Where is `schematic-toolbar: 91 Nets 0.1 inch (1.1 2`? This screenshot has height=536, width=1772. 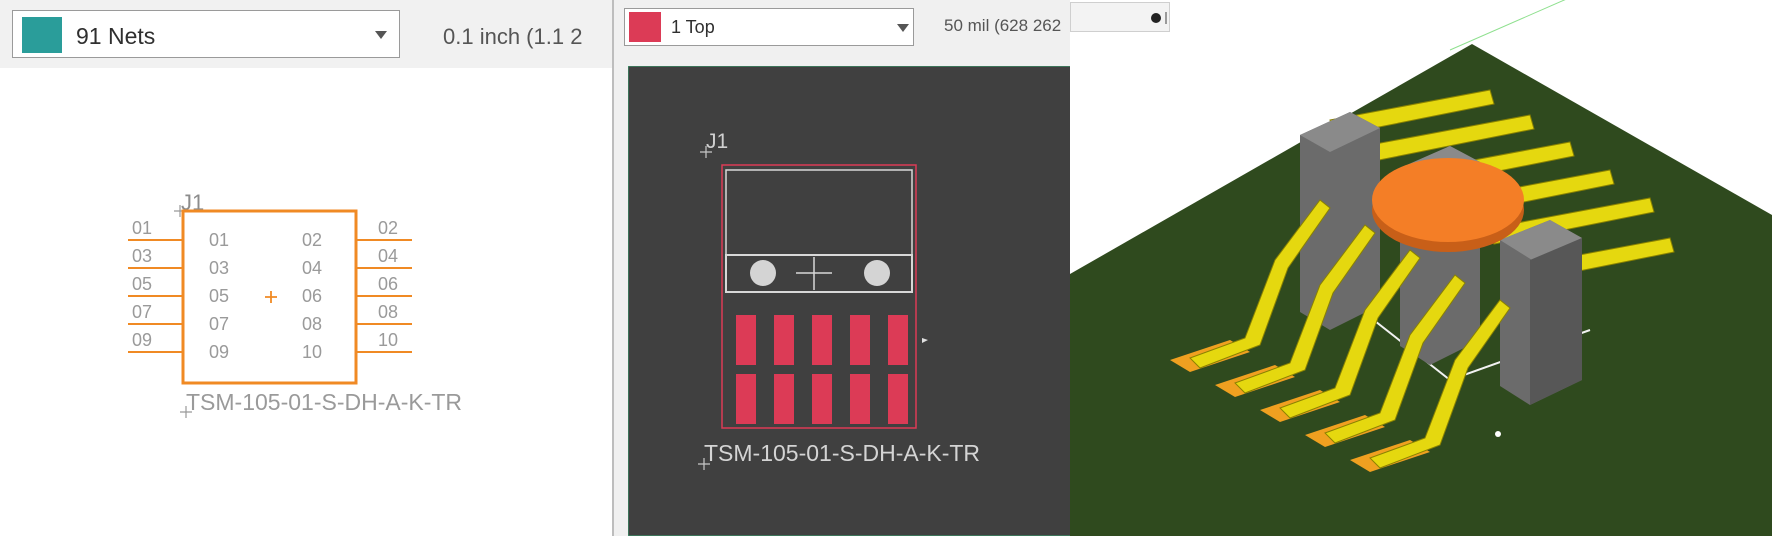
schematic-toolbar: 91 Nets 0.1 inch (1.1 2 is located at coordinates (306, 34).